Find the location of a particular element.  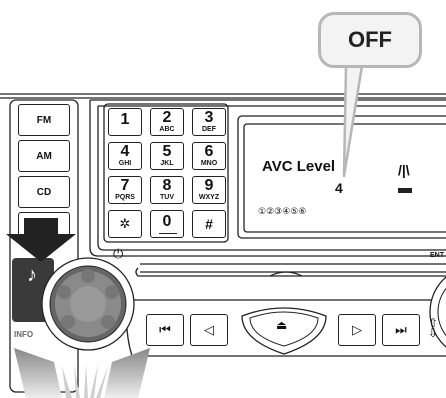

next-track-button: ⏭ is located at coordinates (401, 330).